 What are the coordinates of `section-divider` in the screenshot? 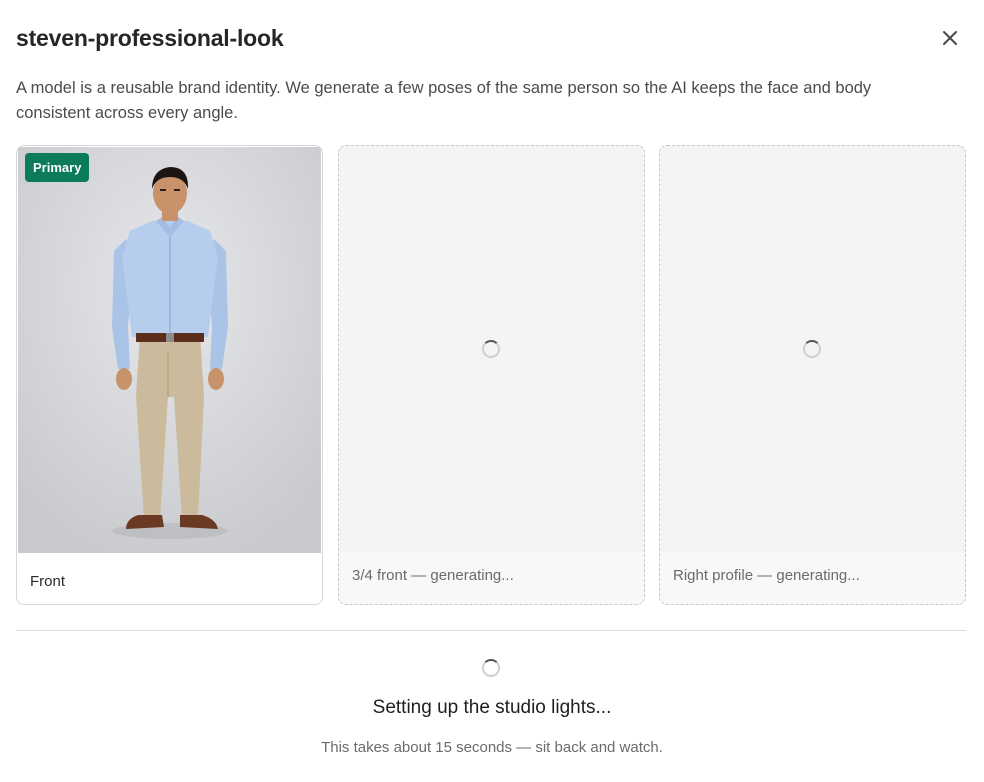 It's located at (491, 630).